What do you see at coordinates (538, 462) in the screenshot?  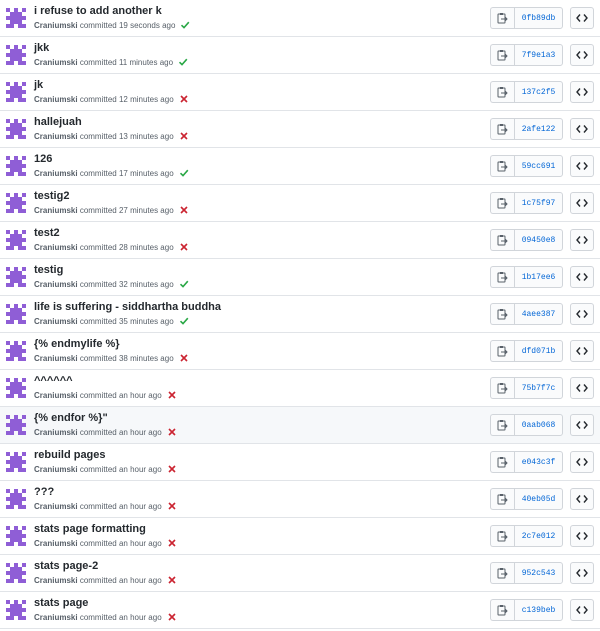 I see `commit-sha-link: e043c3f` at bounding box center [538, 462].